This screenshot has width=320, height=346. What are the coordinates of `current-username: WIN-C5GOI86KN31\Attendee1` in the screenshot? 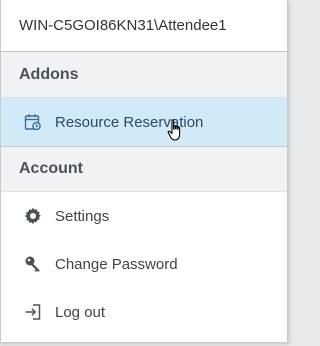 It's located at (144, 26).